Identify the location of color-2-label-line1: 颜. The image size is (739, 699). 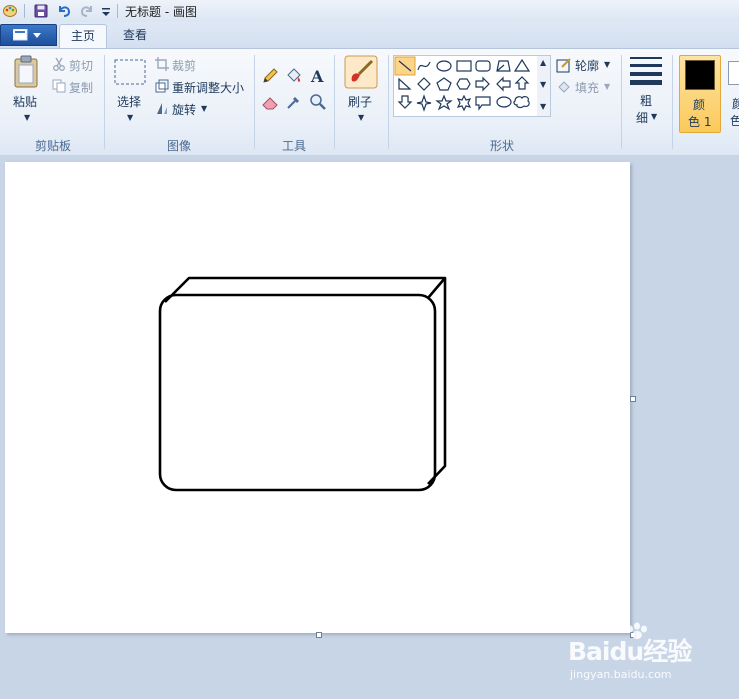
(735, 103).